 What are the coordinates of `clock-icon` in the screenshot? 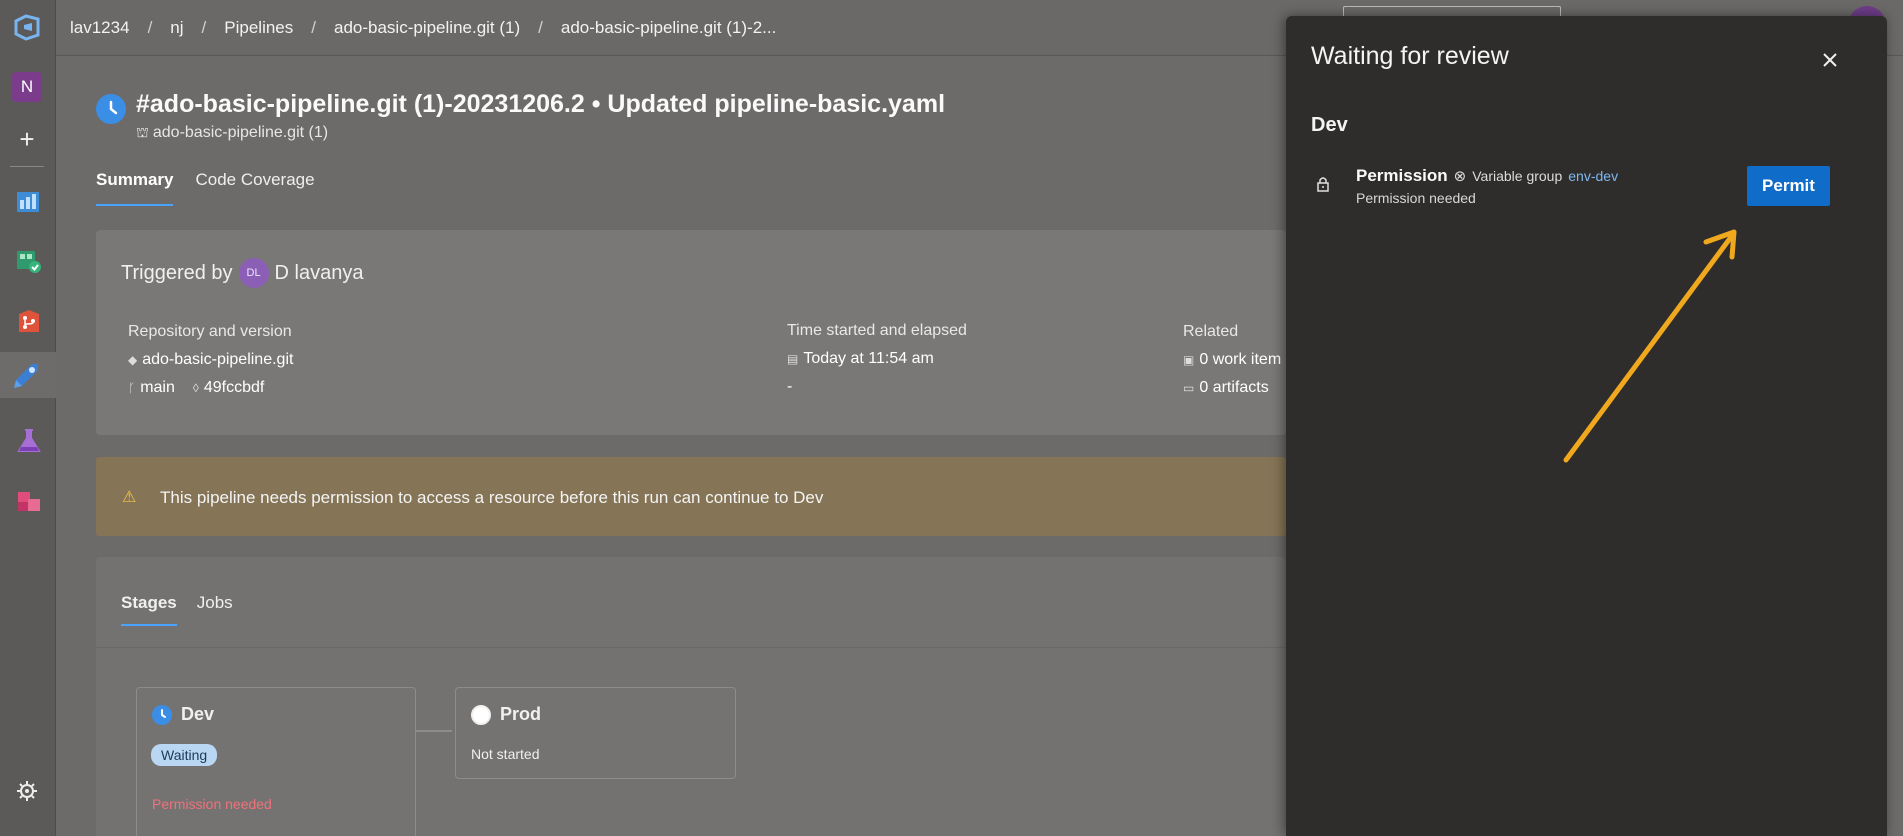 It's located at (162, 714).